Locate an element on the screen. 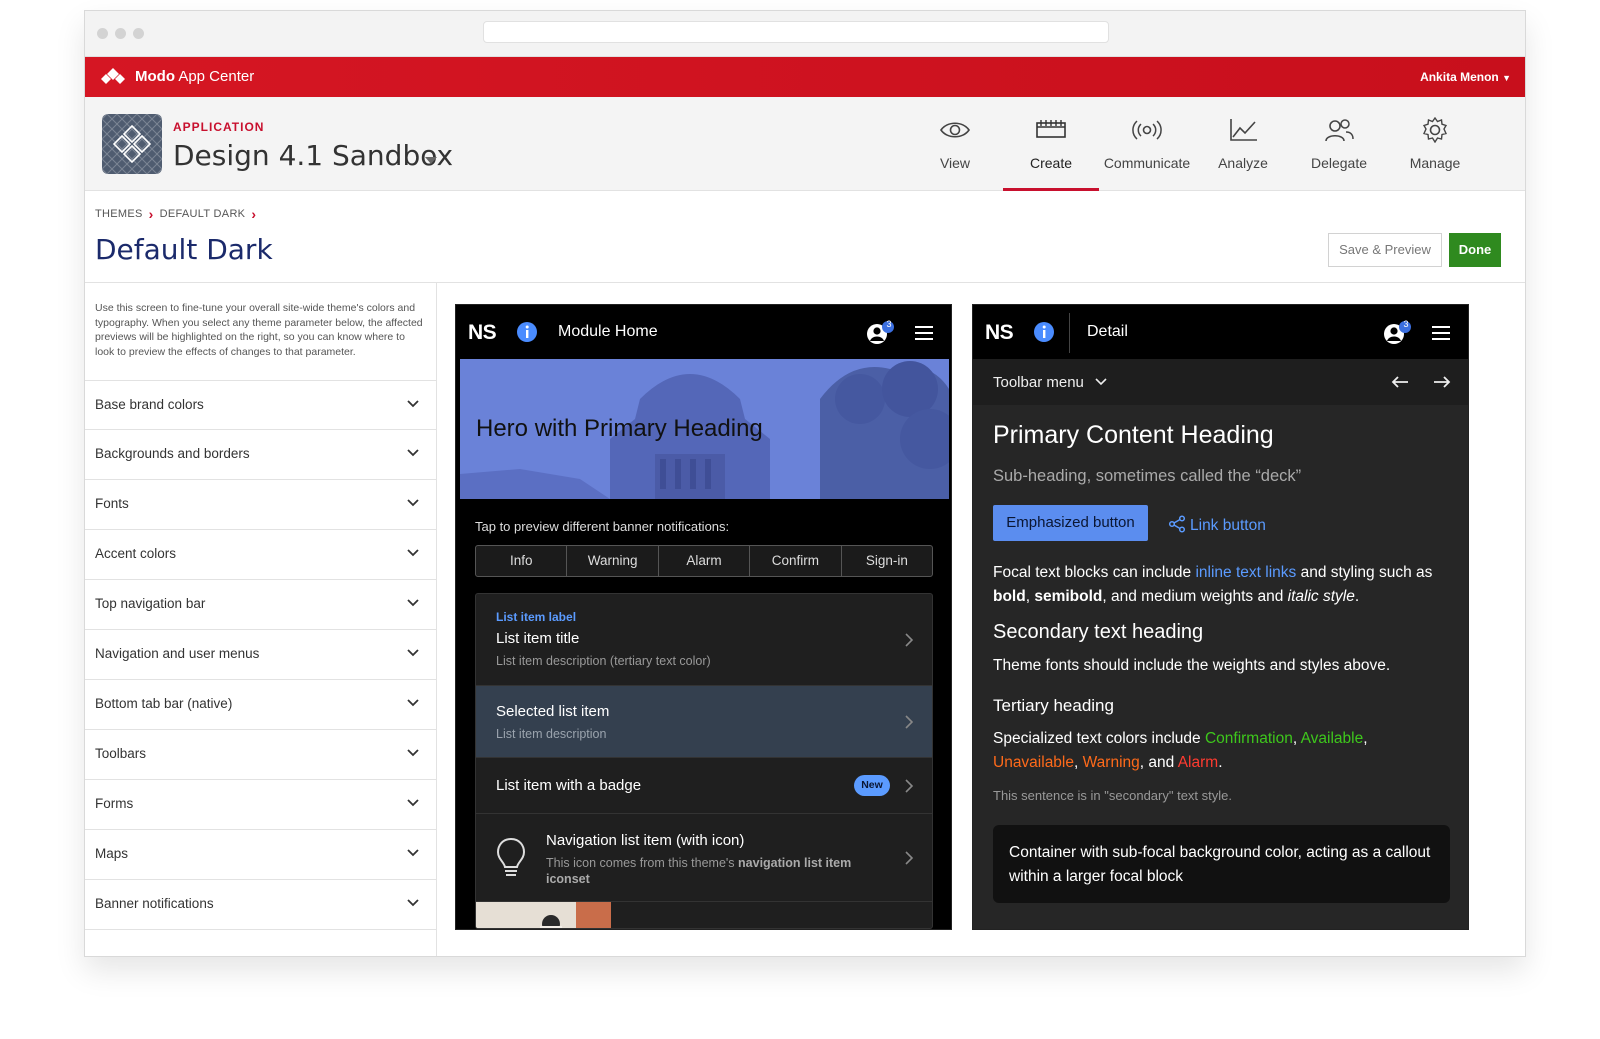 The width and height of the screenshot is (1600, 1039). segment-warning: Warning is located at coordinates (613, 561).